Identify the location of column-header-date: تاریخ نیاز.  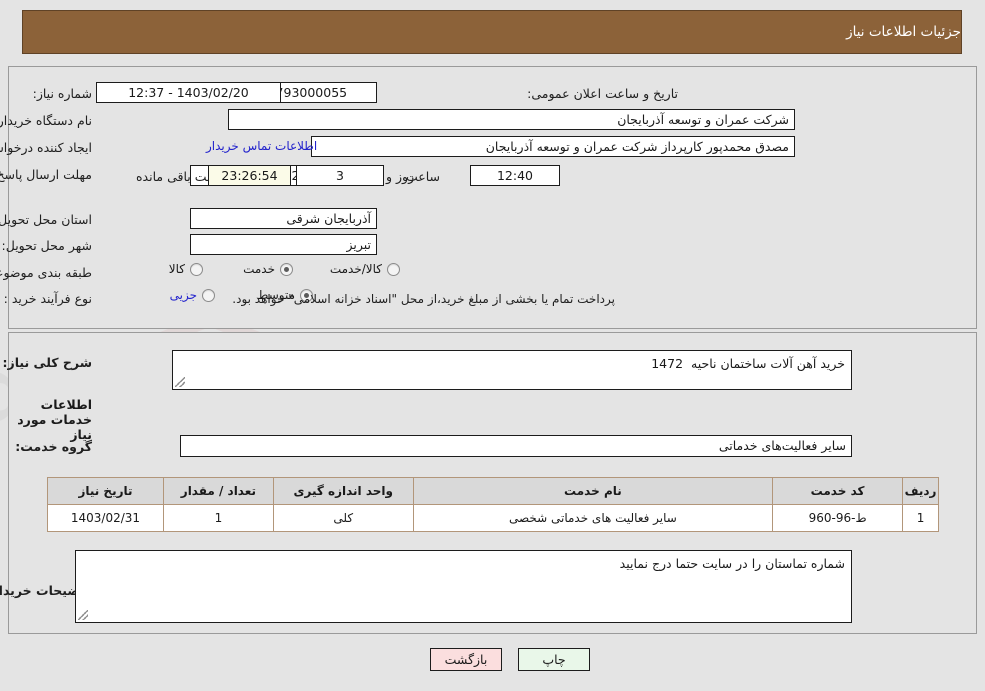
(105, 491).